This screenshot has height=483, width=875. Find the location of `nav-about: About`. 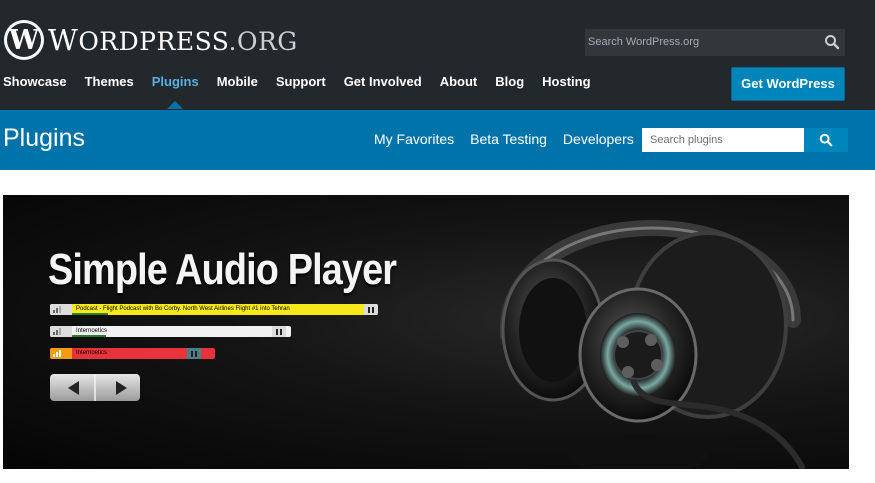

nav-about: About is located at coordinates (459, 81).